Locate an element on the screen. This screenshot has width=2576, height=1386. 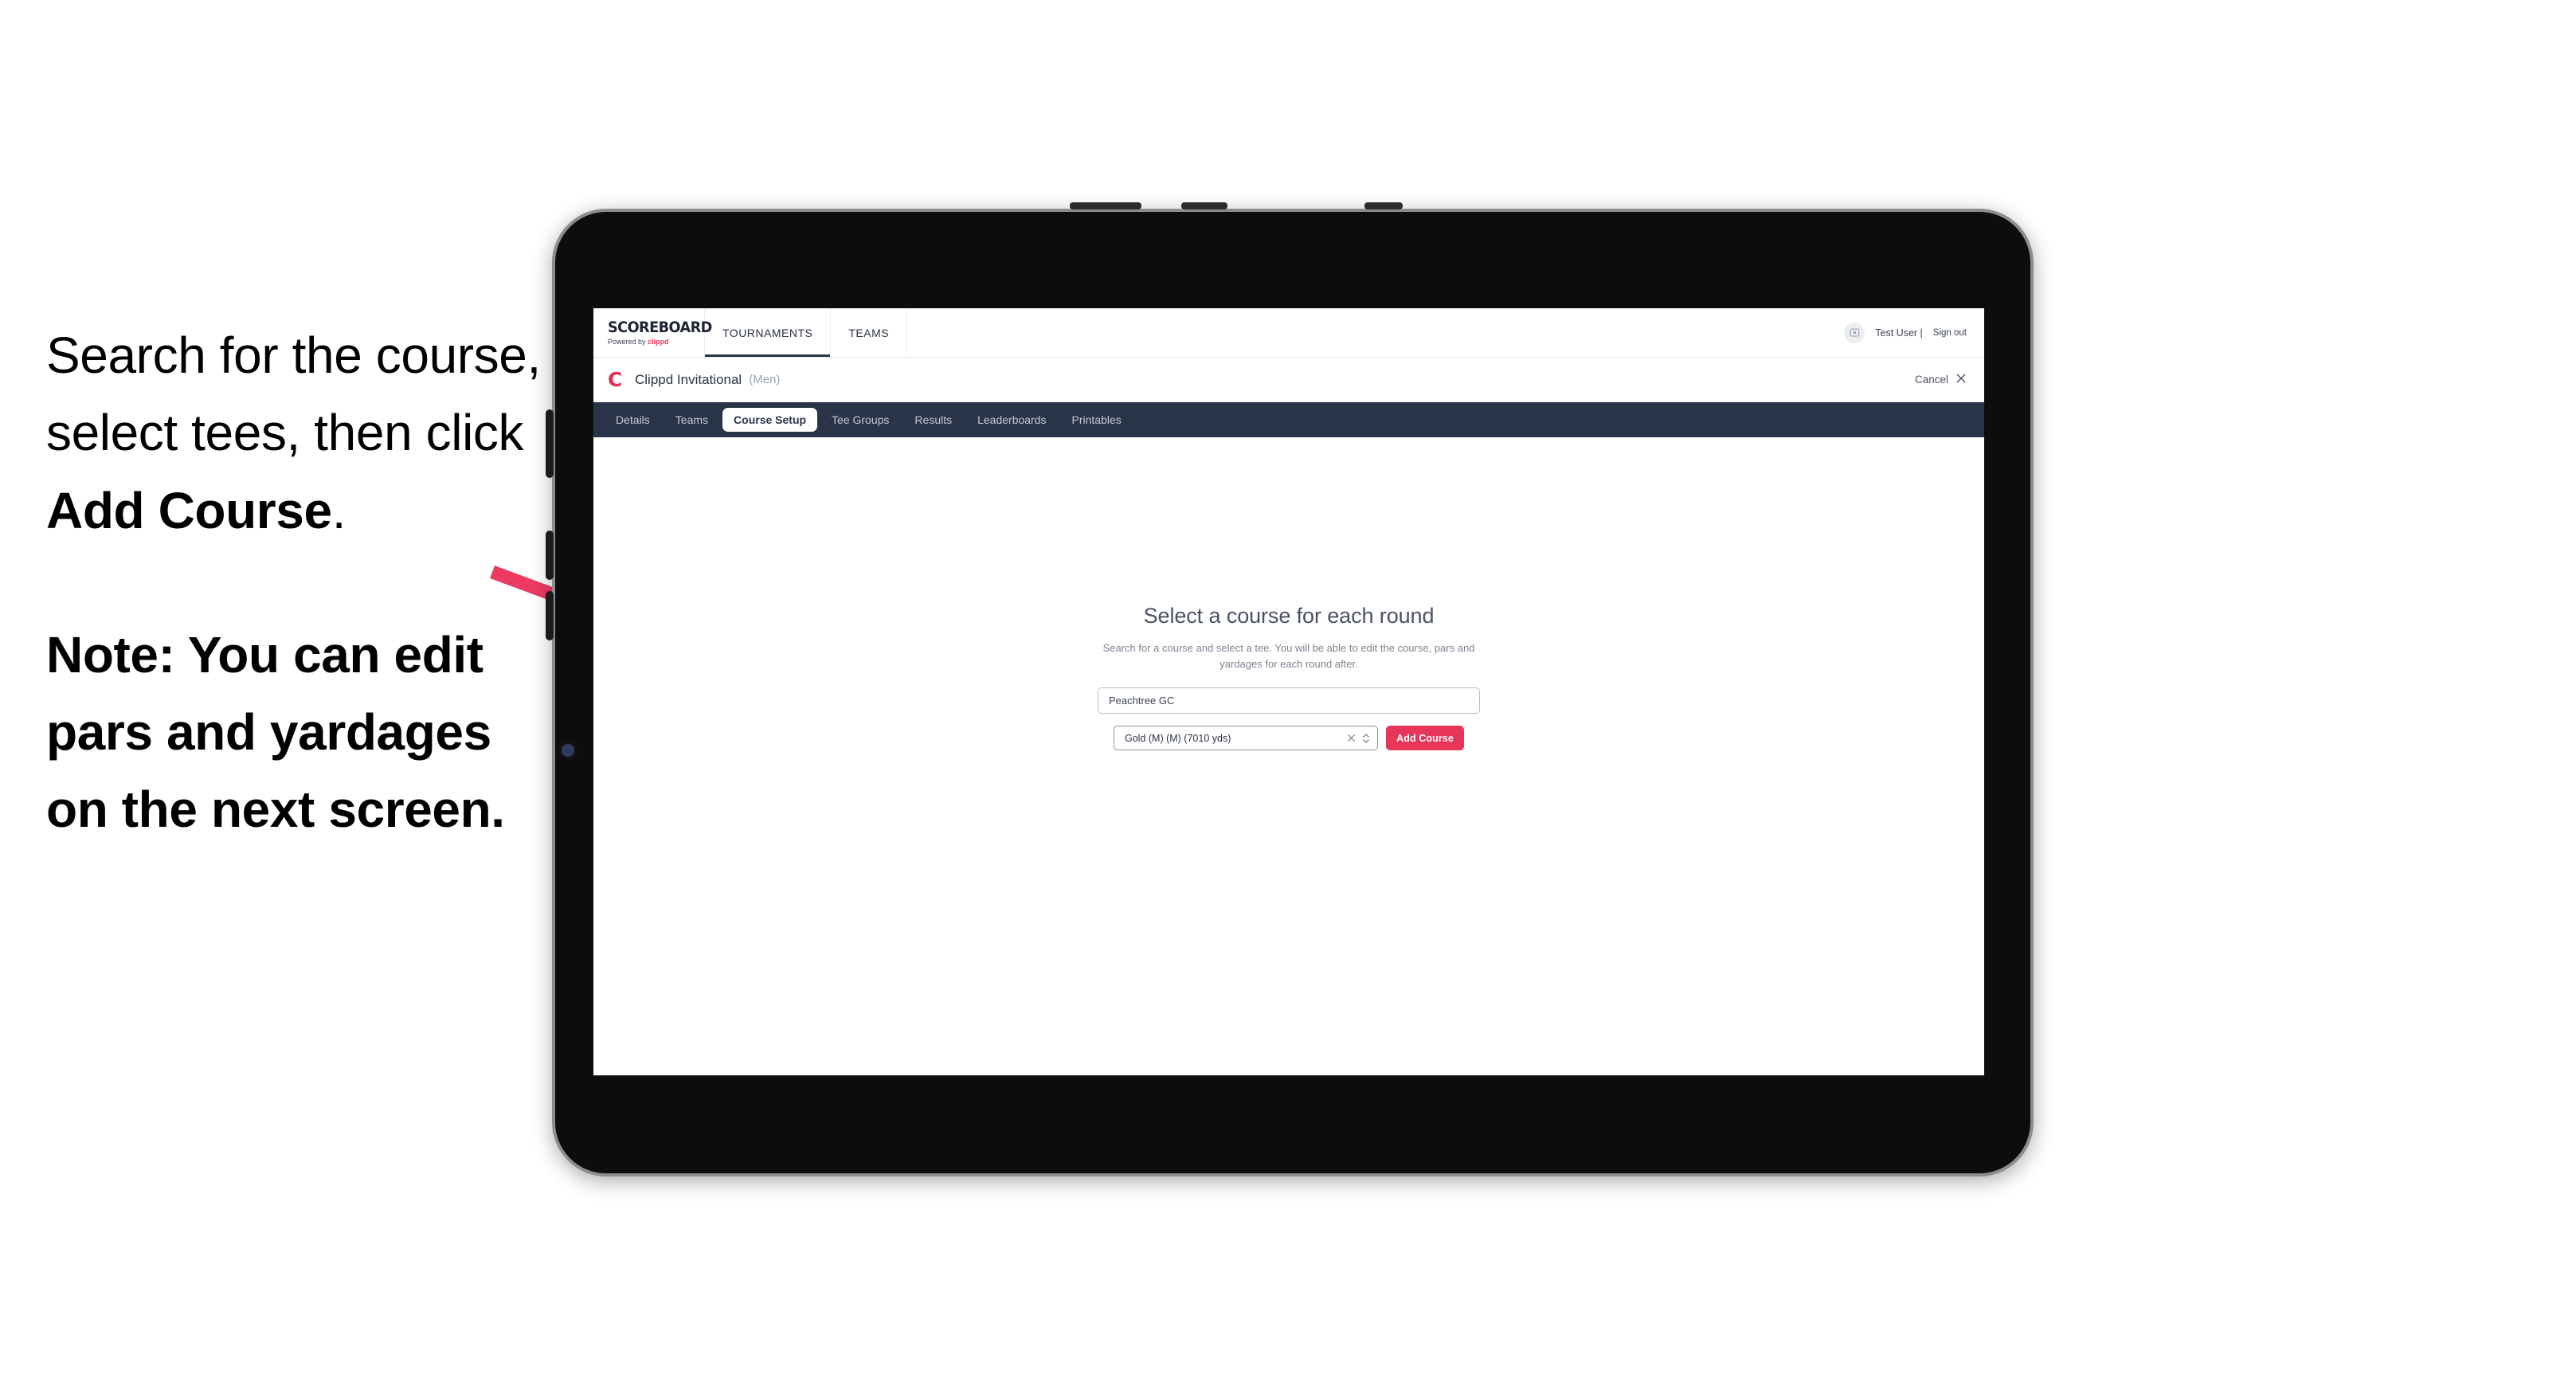
close-icon is located at coordinates (1961, 379).